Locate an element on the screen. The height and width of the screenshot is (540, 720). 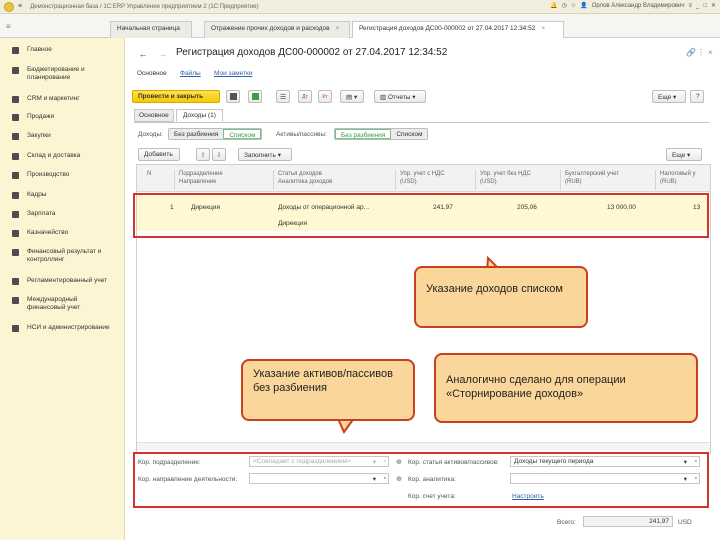
minimize-icon: _ is located at coordinates (697, 6).